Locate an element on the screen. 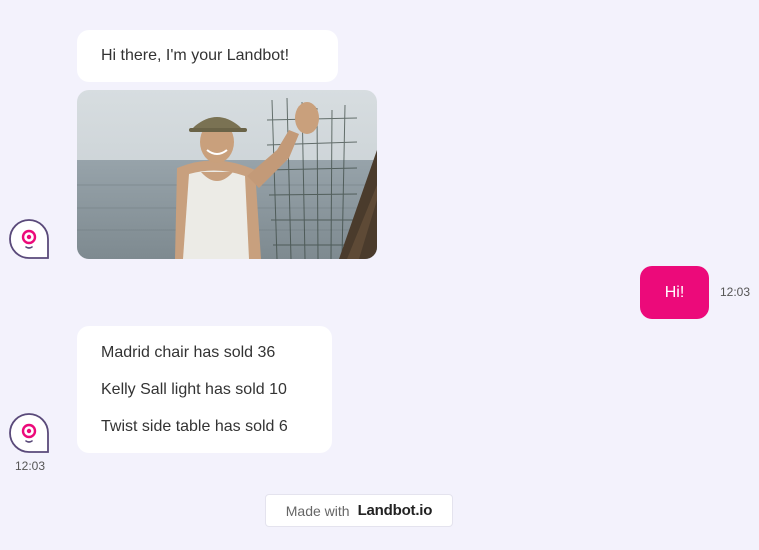 Image resolution: width=759 pixels, height=550 pixels. bot-message-image is located at coordinates (227, 174).